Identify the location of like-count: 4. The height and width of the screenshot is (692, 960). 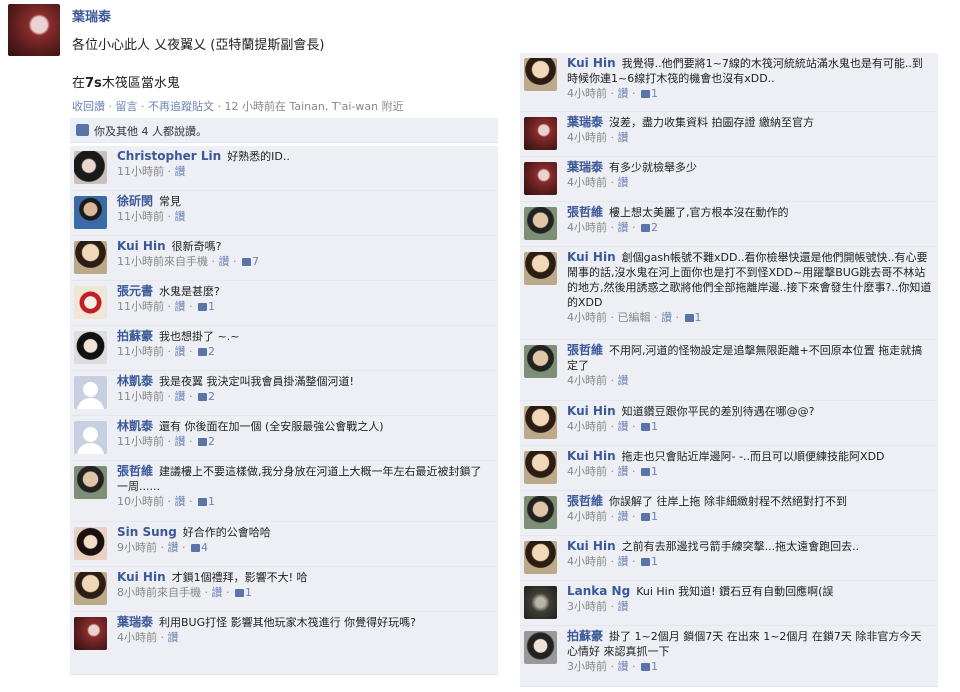
(204, 547).